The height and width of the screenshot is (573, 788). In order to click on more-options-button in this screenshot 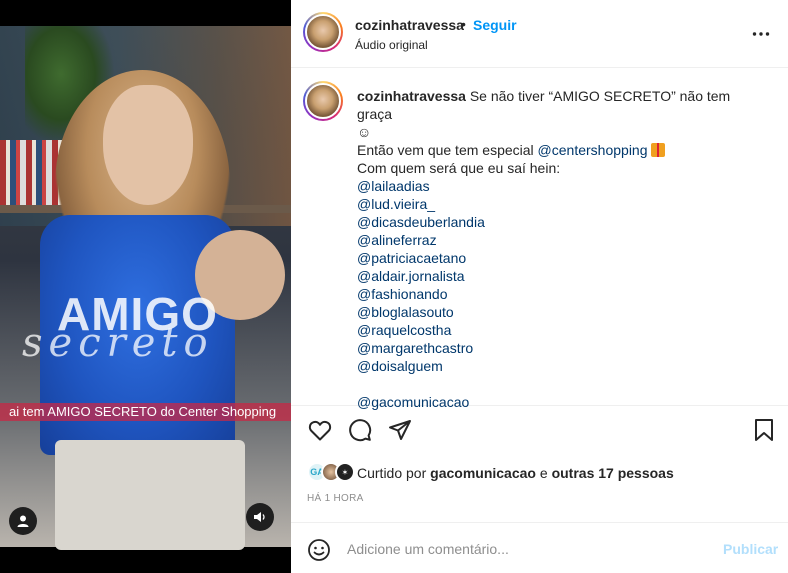, I will do `click(761, 31)`.